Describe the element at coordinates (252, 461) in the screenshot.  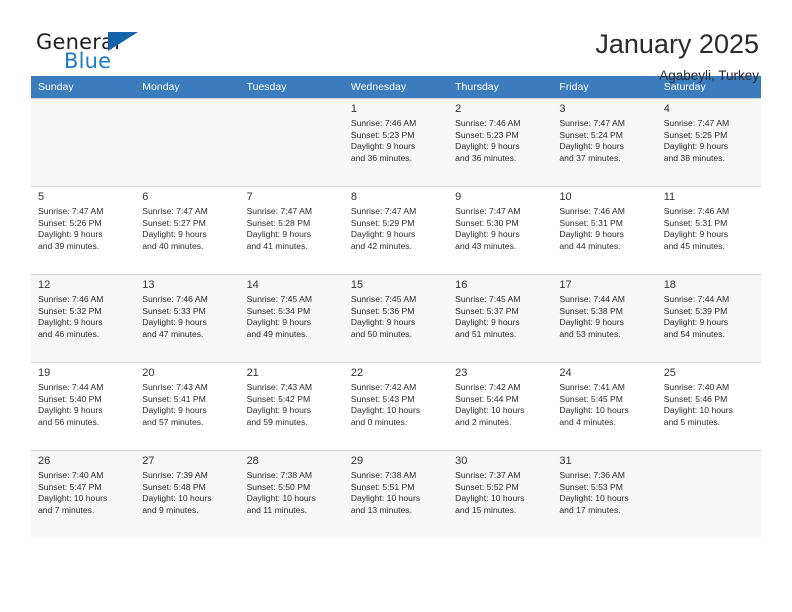
I see `day-number: 28` at that location.